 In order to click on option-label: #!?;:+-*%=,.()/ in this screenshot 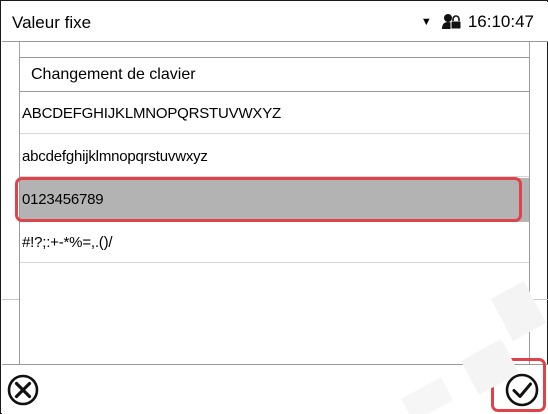, I will do `click(67, 242)`.